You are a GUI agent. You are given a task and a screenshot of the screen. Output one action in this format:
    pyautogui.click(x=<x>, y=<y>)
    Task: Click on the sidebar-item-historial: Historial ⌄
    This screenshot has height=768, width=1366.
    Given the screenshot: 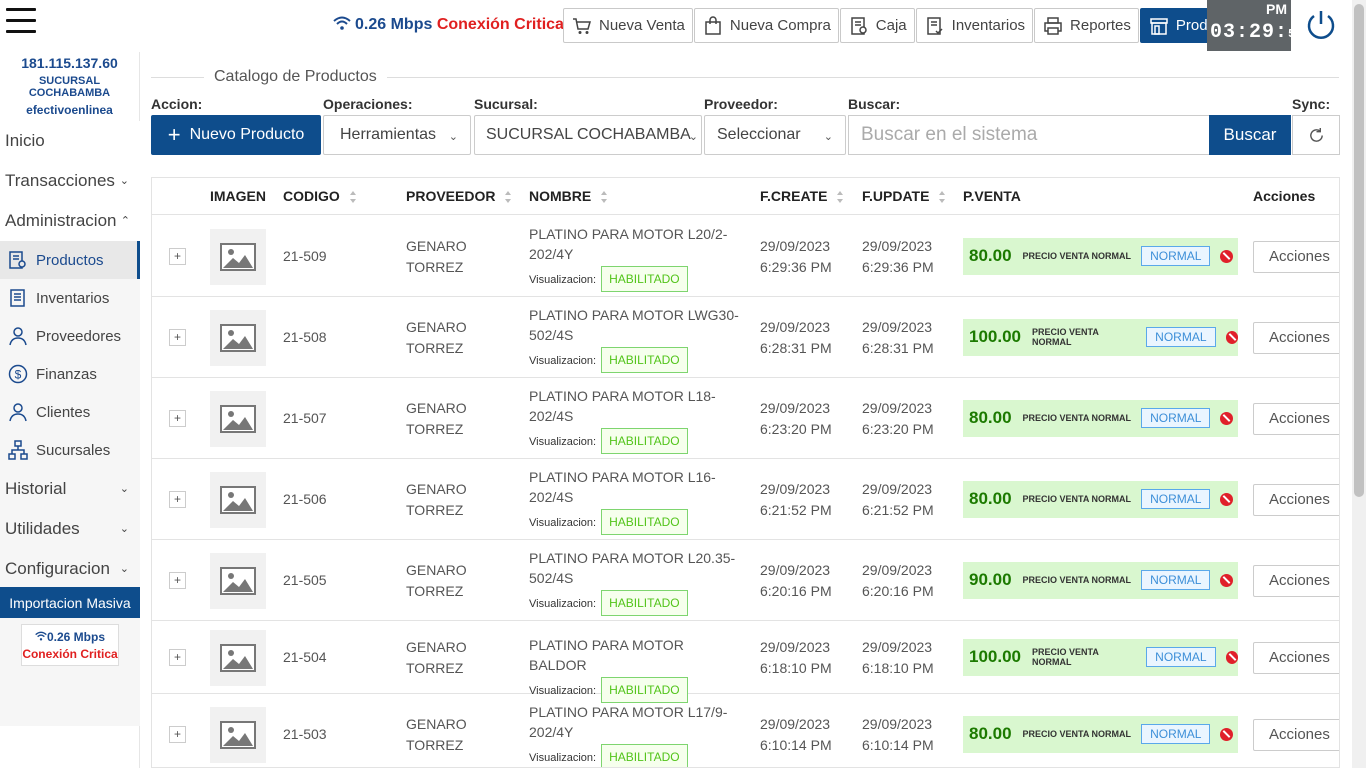 What is the action you would take?
    pyautogui.click(x=70, y=489)
    